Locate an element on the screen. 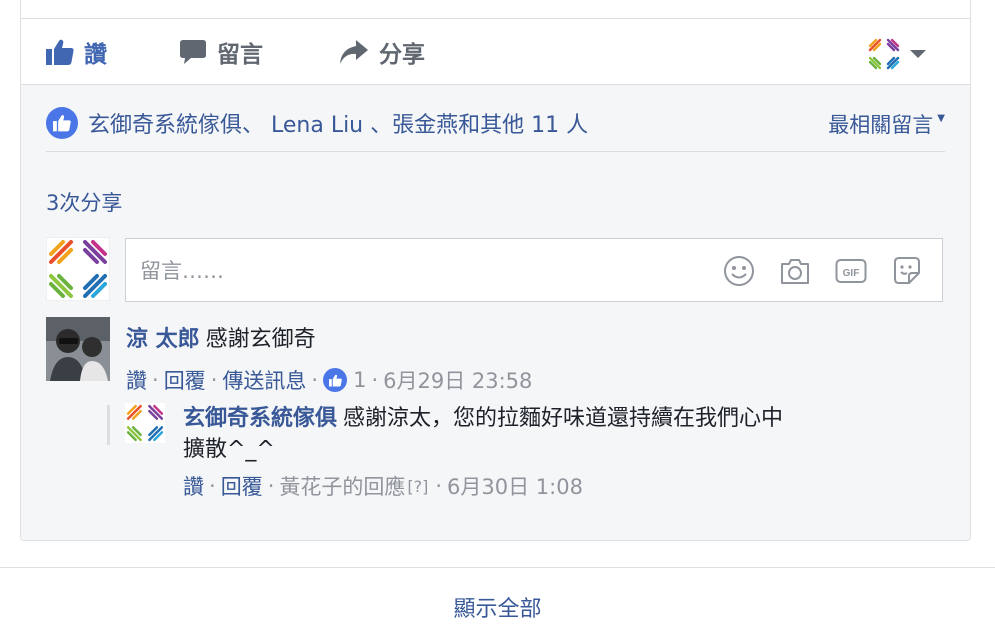 The height and width of the screenshot is (639, 995). reply-thread-line is located at coordinates (108, 425).